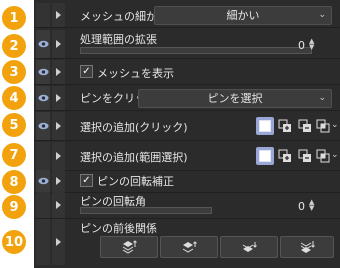 This screenshot has width=340, height=268. Describe the element at coordinates (14, 155) in the screenshot. I see `badge-7: 7` at that location.